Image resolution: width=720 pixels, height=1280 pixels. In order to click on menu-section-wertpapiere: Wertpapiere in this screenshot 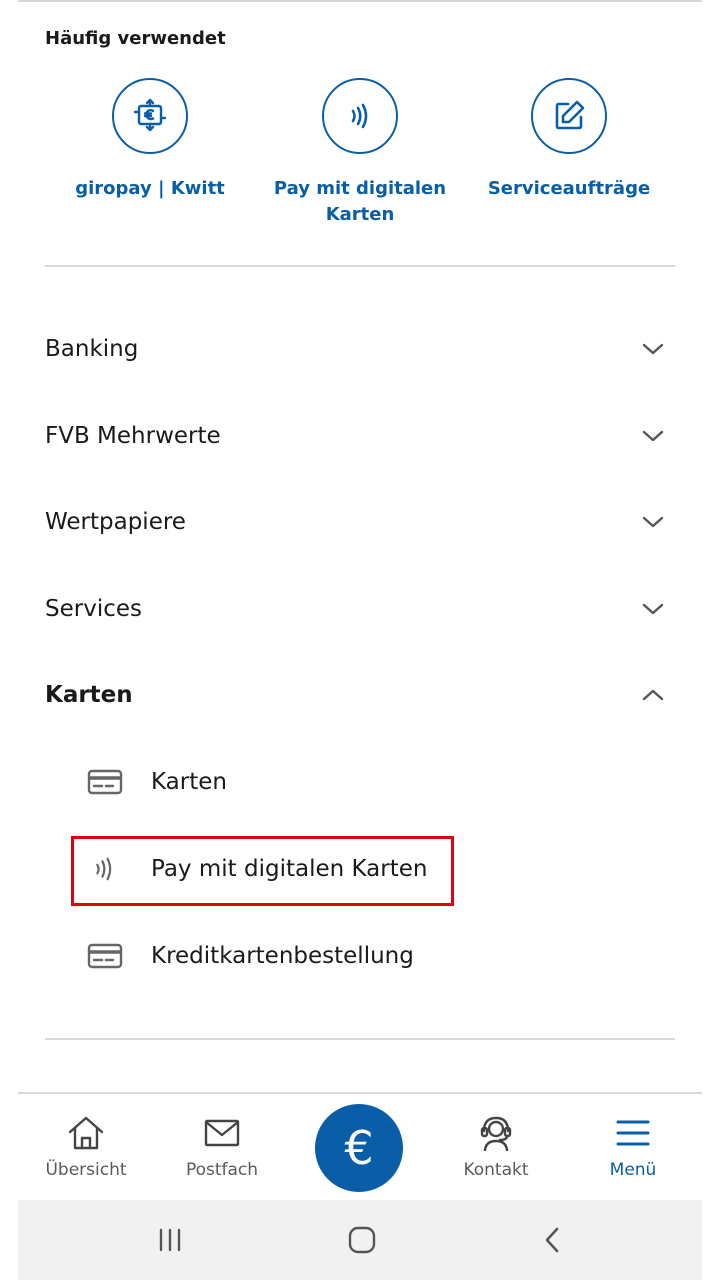, I will do `click(360, 522)`.